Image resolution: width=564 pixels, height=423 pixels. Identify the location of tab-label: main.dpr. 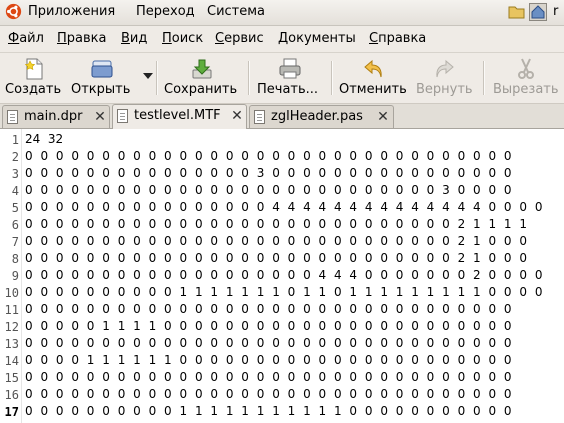
(53, 116).